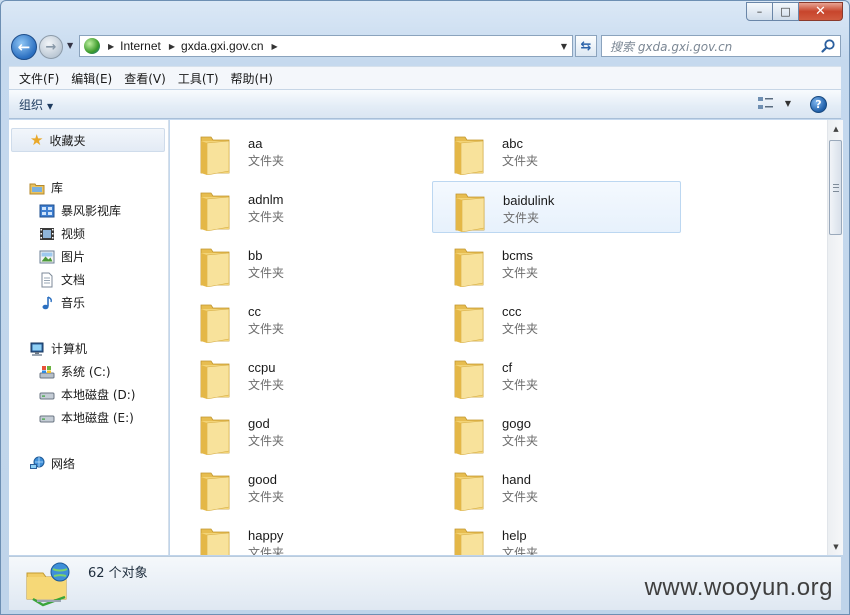 Image resolution: width=850 pixels, height=615 pixels. I want to click on nav-item-label: 暴风影视库, so click(91, 211).